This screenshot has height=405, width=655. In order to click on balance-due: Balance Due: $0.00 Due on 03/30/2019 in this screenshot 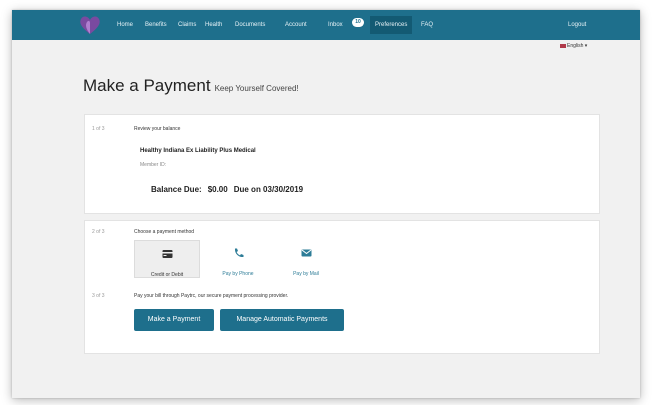, I will do `click(230, 189)`.